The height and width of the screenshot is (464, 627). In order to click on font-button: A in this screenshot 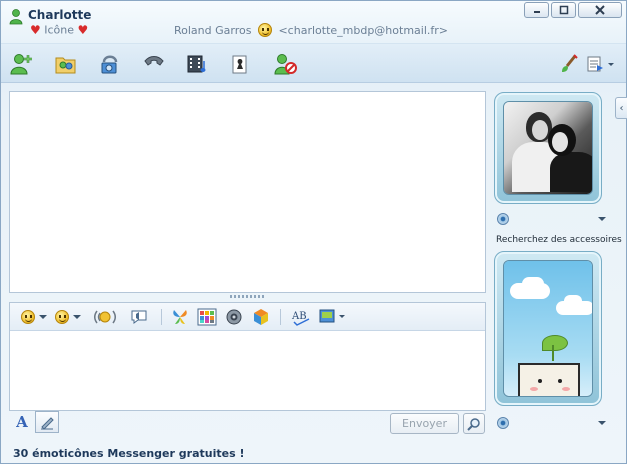, I will do `click(22, 422)`.